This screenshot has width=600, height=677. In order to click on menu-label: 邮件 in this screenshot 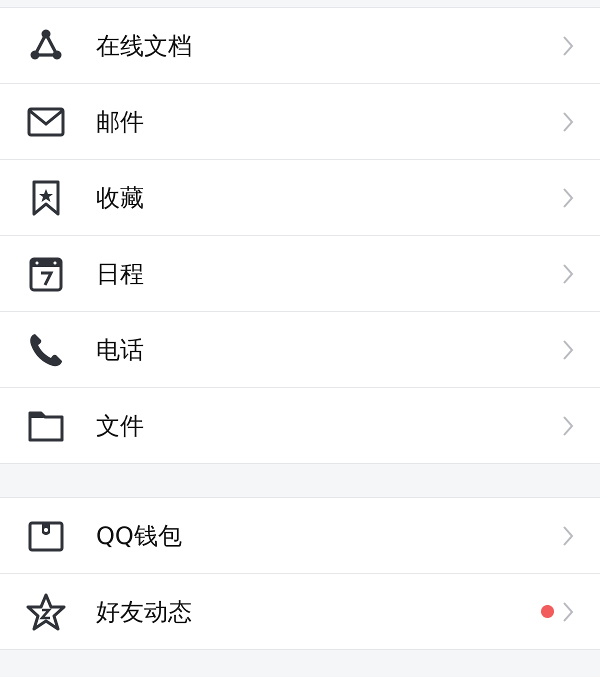, I will do `click(120, 122)`.